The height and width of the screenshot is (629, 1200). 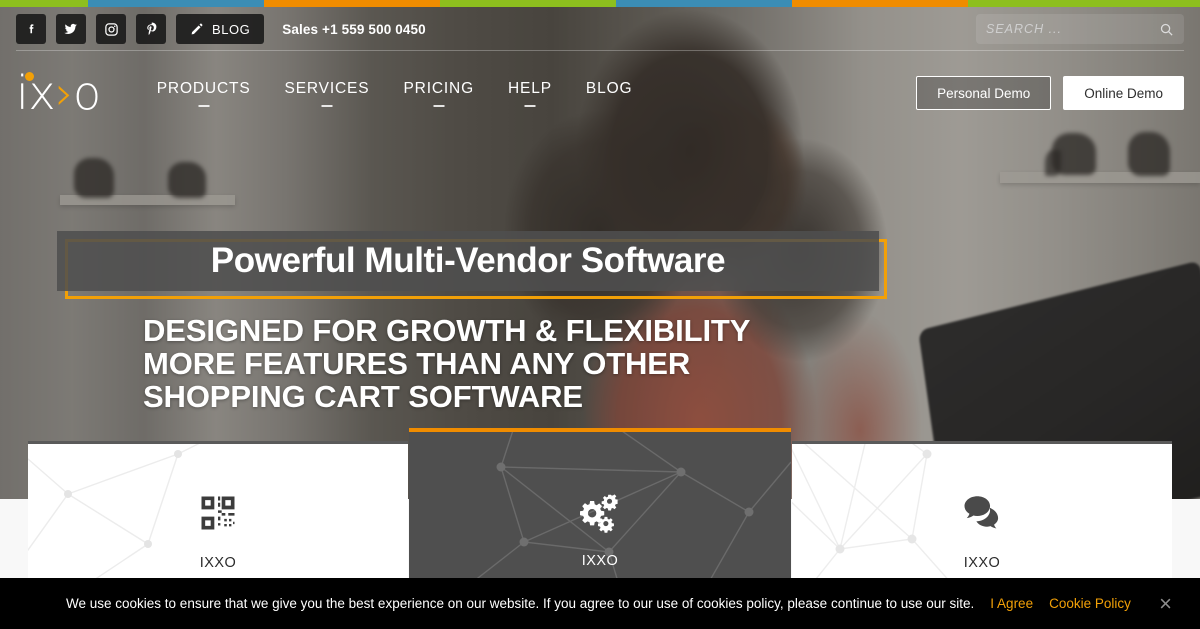 I want to click on subheadline-line-3: SHOPPING CART SOFTWARE, so click(x=363, y=396).